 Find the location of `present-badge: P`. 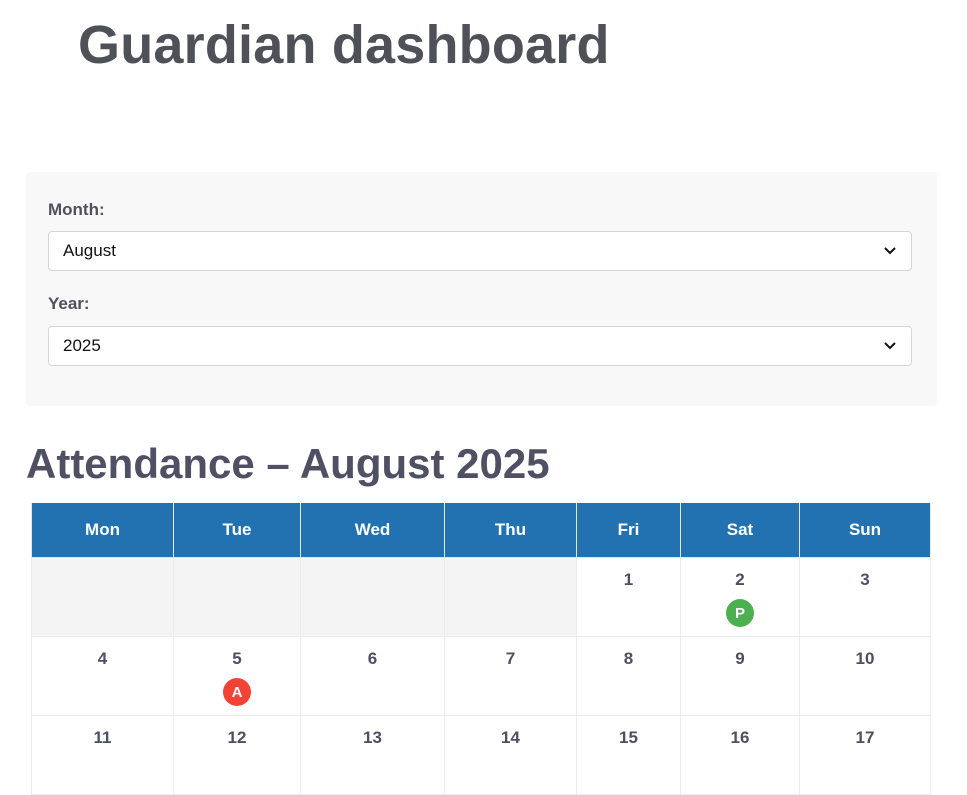

present-badge: P is located at coordinates (740, 613).